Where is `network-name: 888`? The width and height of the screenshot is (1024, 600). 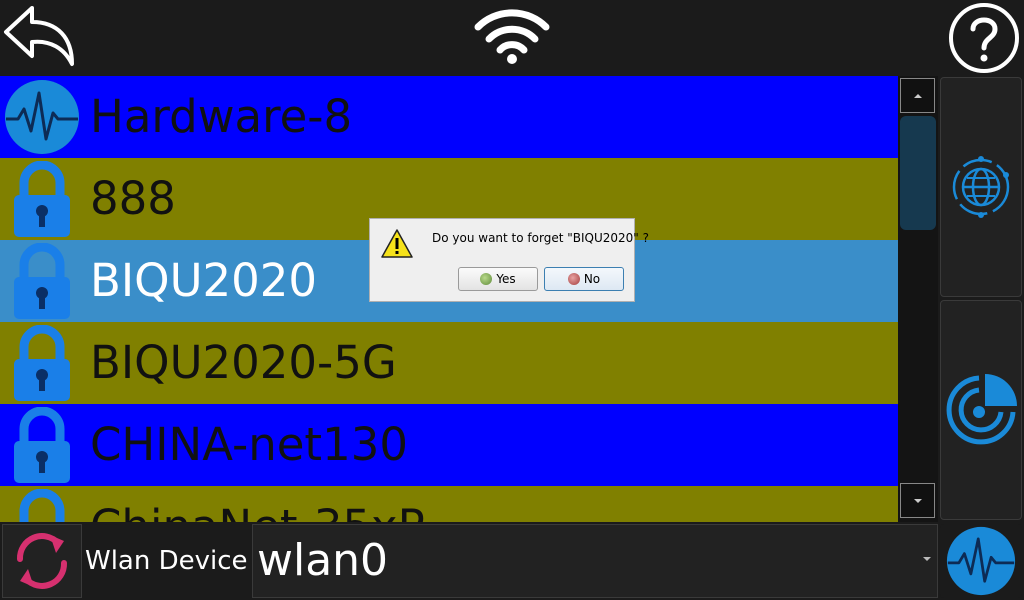
network-name: 888 is located at coordinates (133, 198).